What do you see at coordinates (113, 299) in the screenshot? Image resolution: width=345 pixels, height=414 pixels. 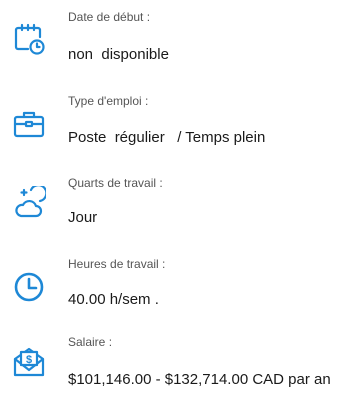 I see `hours-value: 40.00 h/sem .` at bounding box center [113, 299].